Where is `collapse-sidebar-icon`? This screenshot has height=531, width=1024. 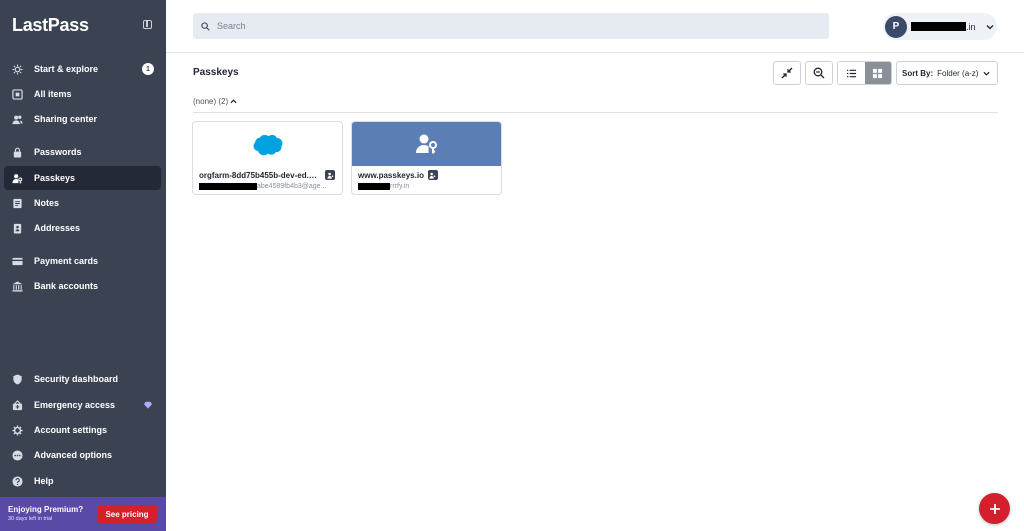 collapse-sidebar-icon is located at coordinates (147, 24).